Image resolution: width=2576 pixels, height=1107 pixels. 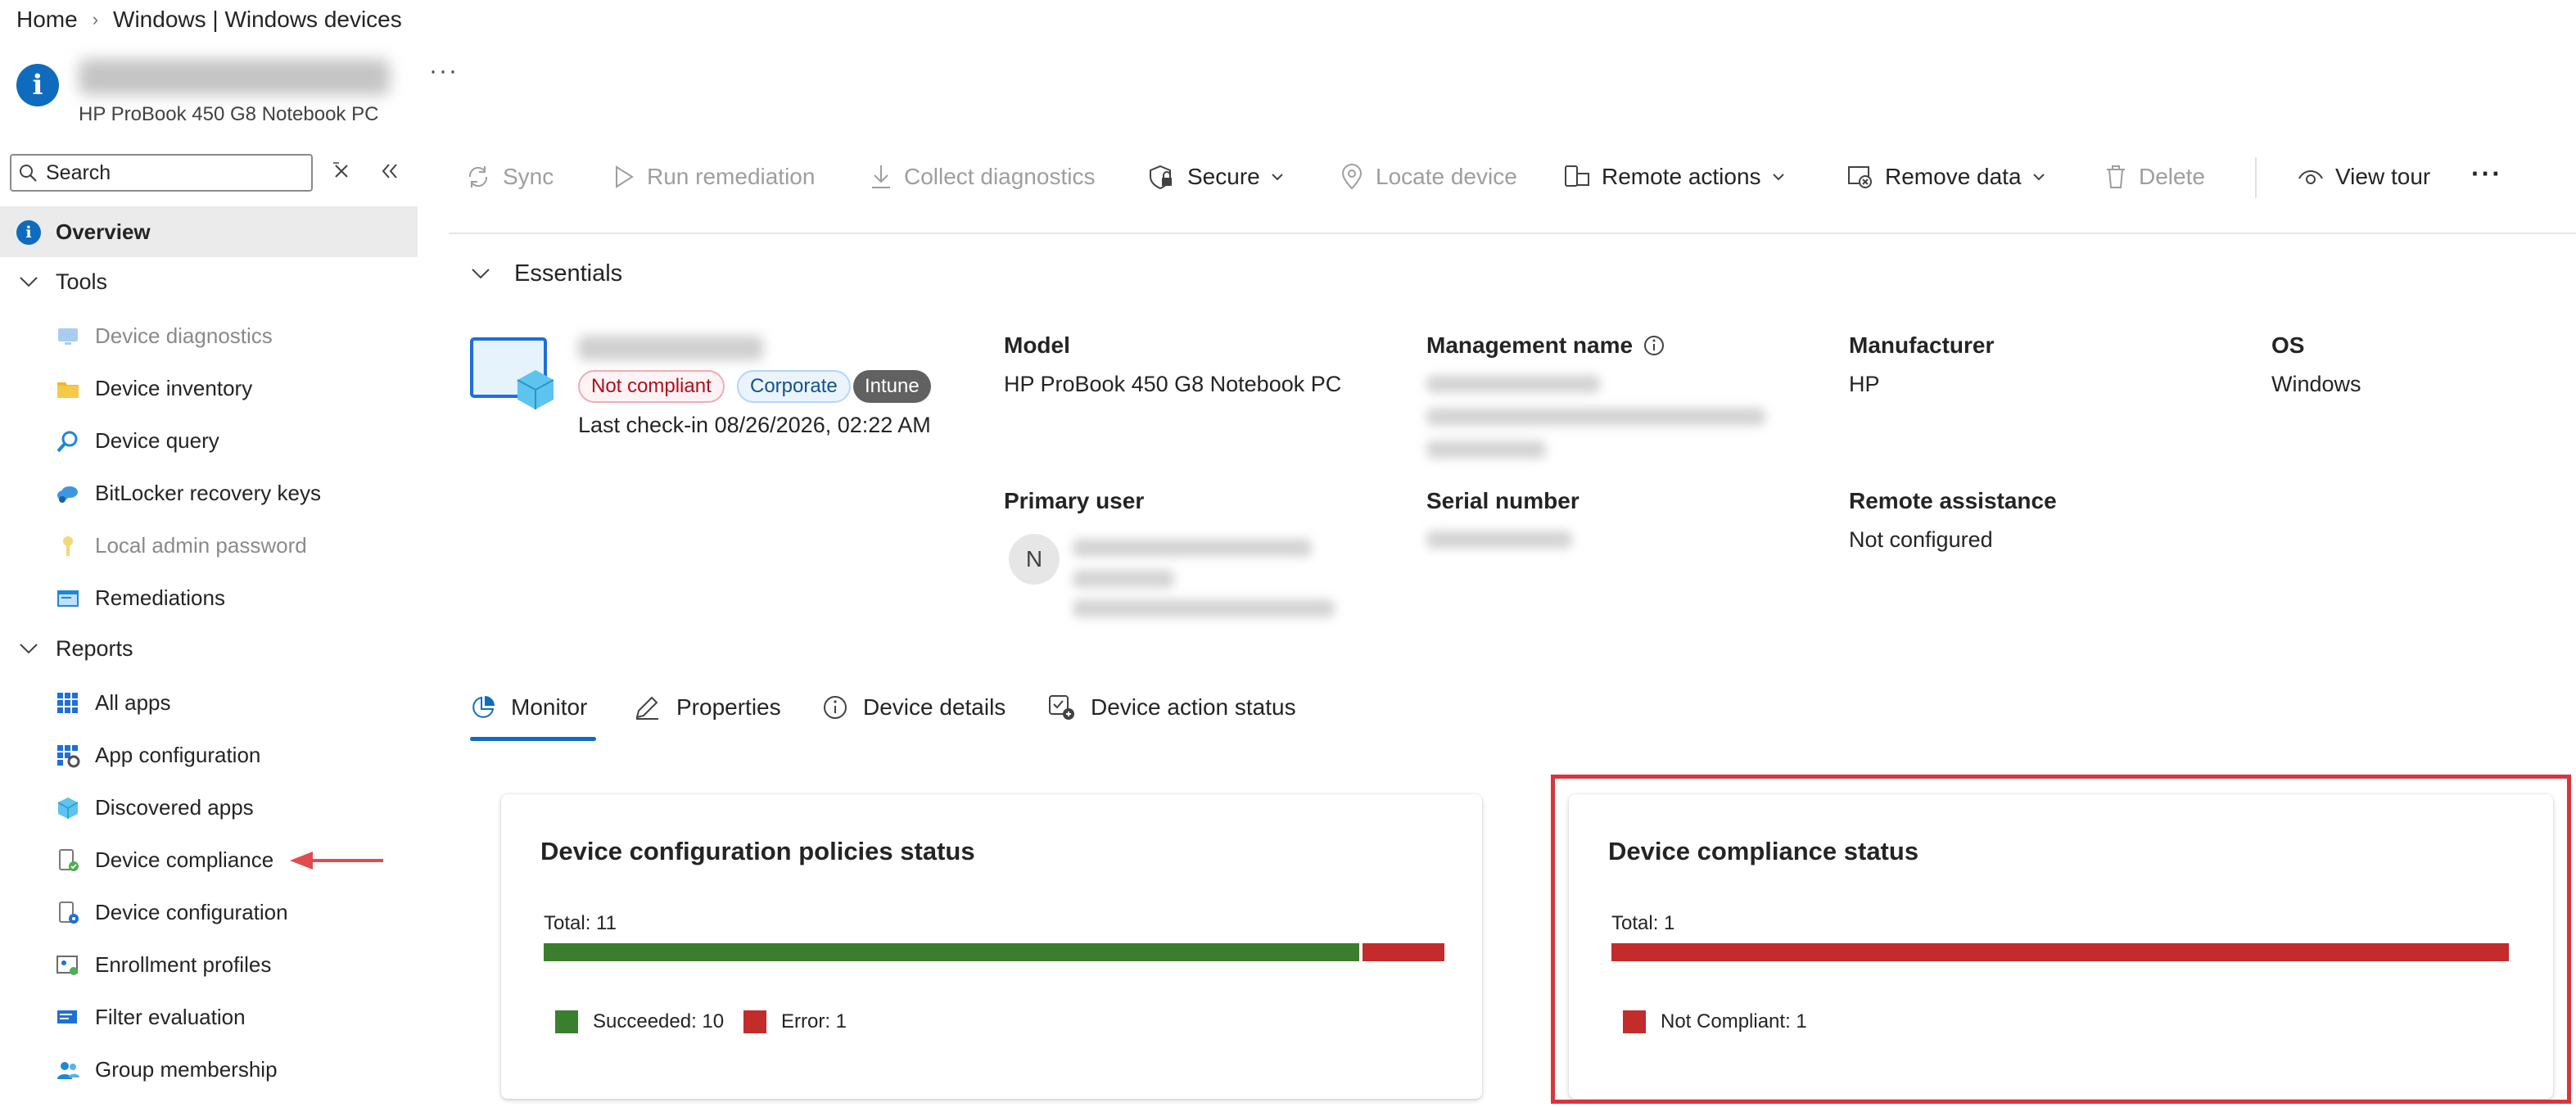 I want to click on cloud-key-icon, so click(x=67, y=495).